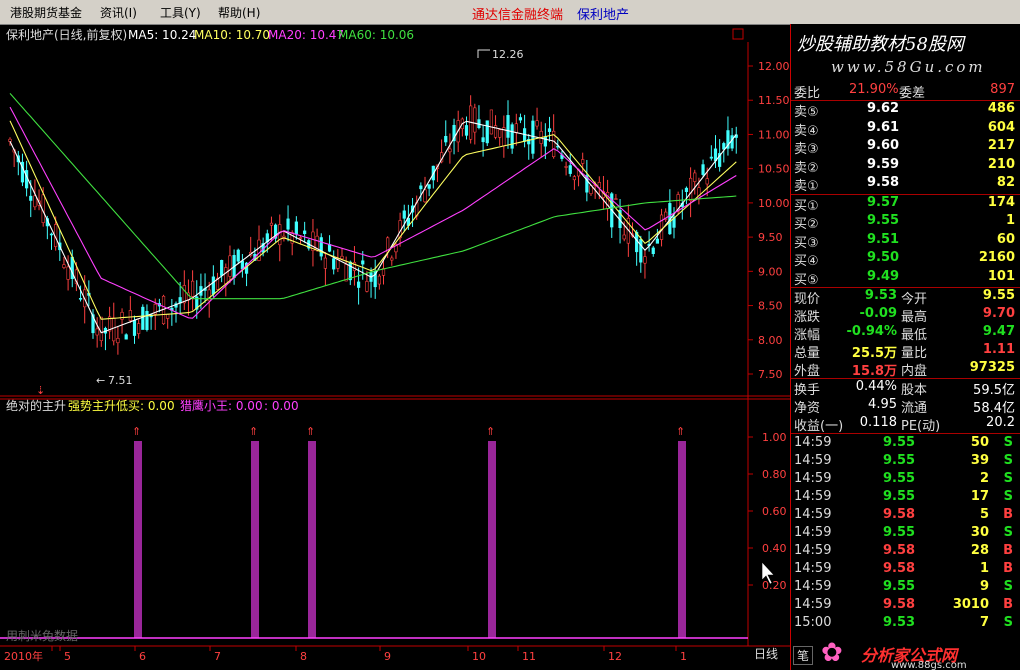  I want to click on sell-price: 9.60, so click(883, 145).